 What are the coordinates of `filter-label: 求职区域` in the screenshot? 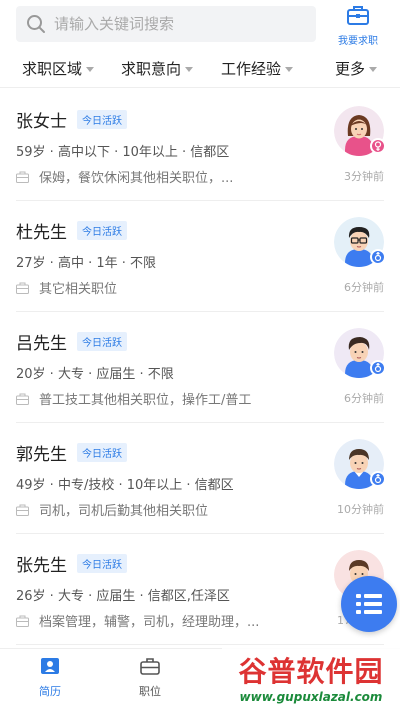 It's located at (52, 69).